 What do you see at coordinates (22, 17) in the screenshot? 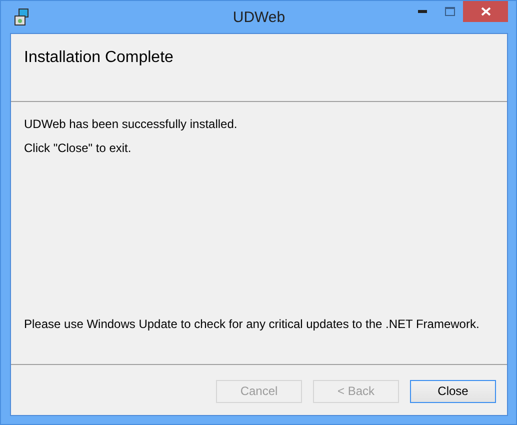
I see `installer-icon` at bounding box center [22, 17].